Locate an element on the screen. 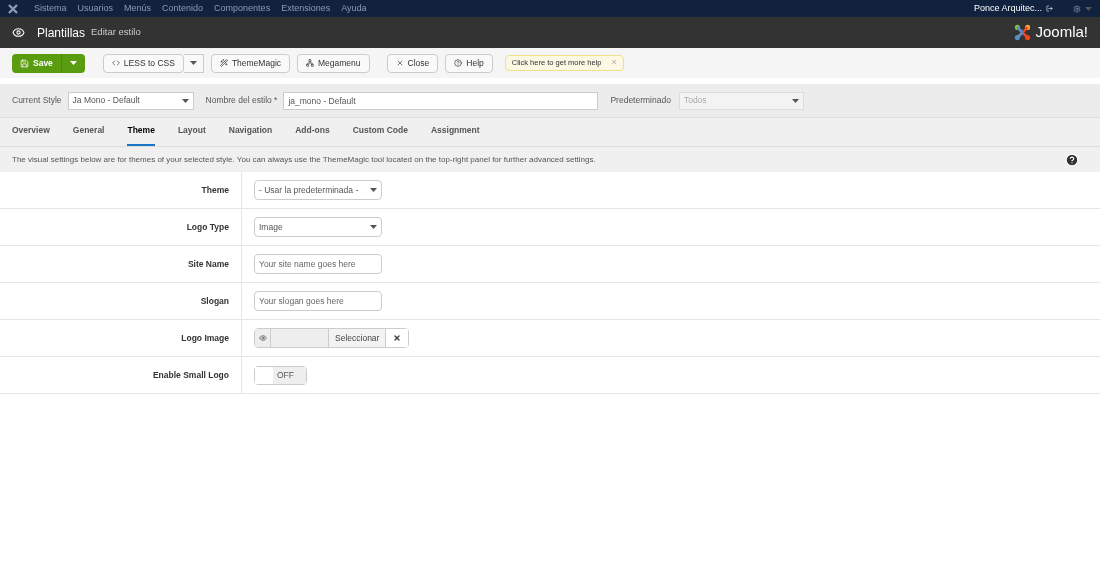  field-label: Theme is located at coordinates (215, 190).